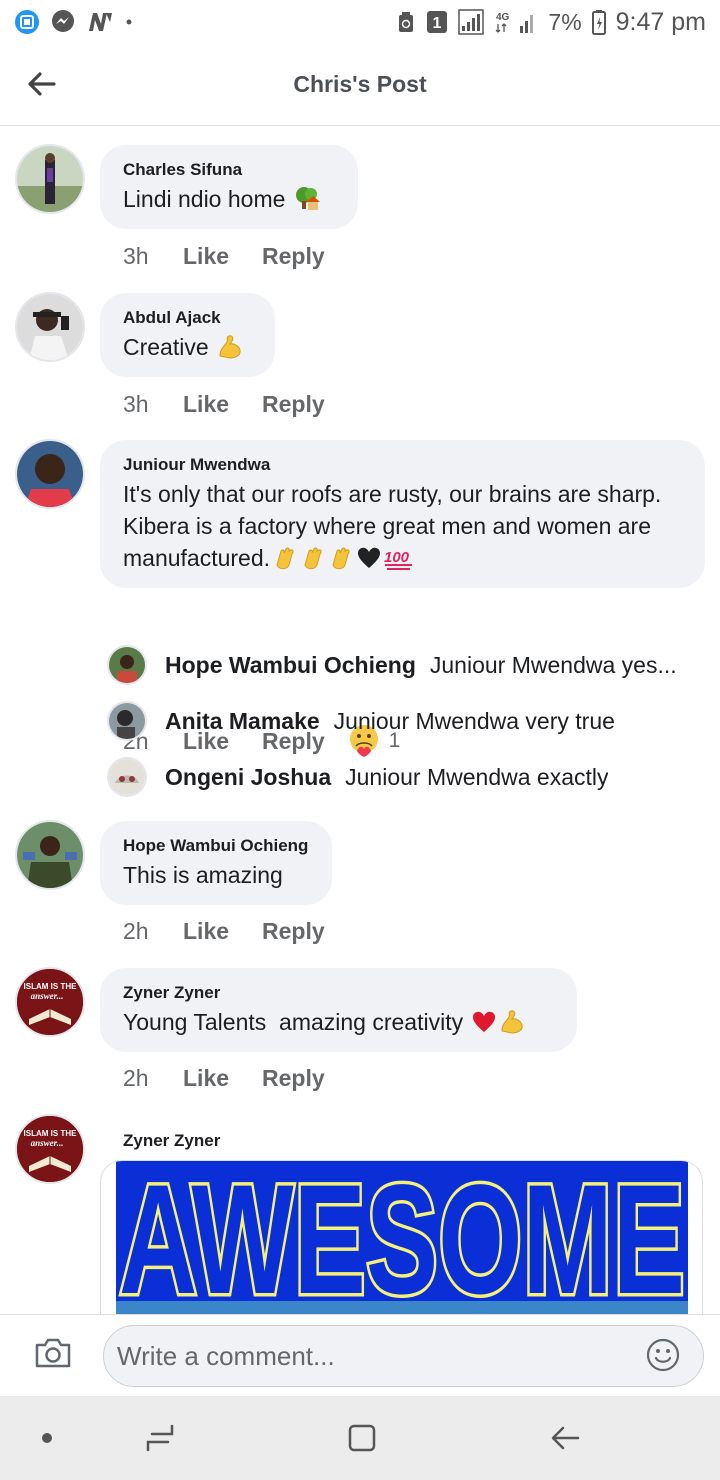 Image resolution: width=720 pixels, height=1480 pixels. What do you see at coordinates (216, 846) in the screenshot?
I see `comment-author: Hope Wambui Ochieng` at bounding box center [216, 846].